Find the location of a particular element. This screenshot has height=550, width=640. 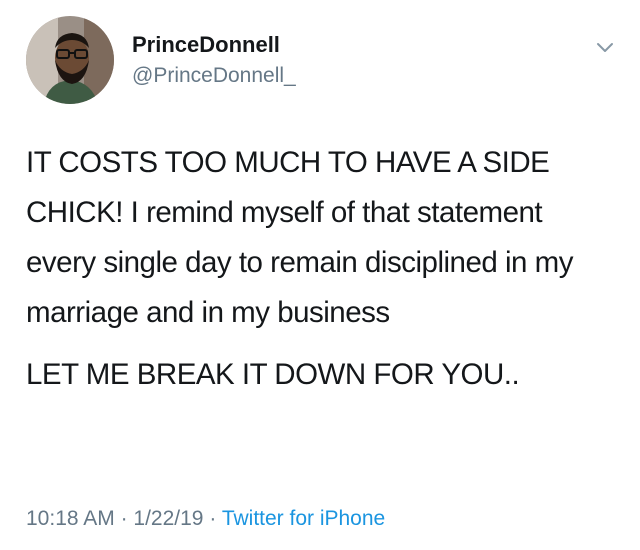

handle: @PrinceDonnell_ is located at coordinates (214, 76).